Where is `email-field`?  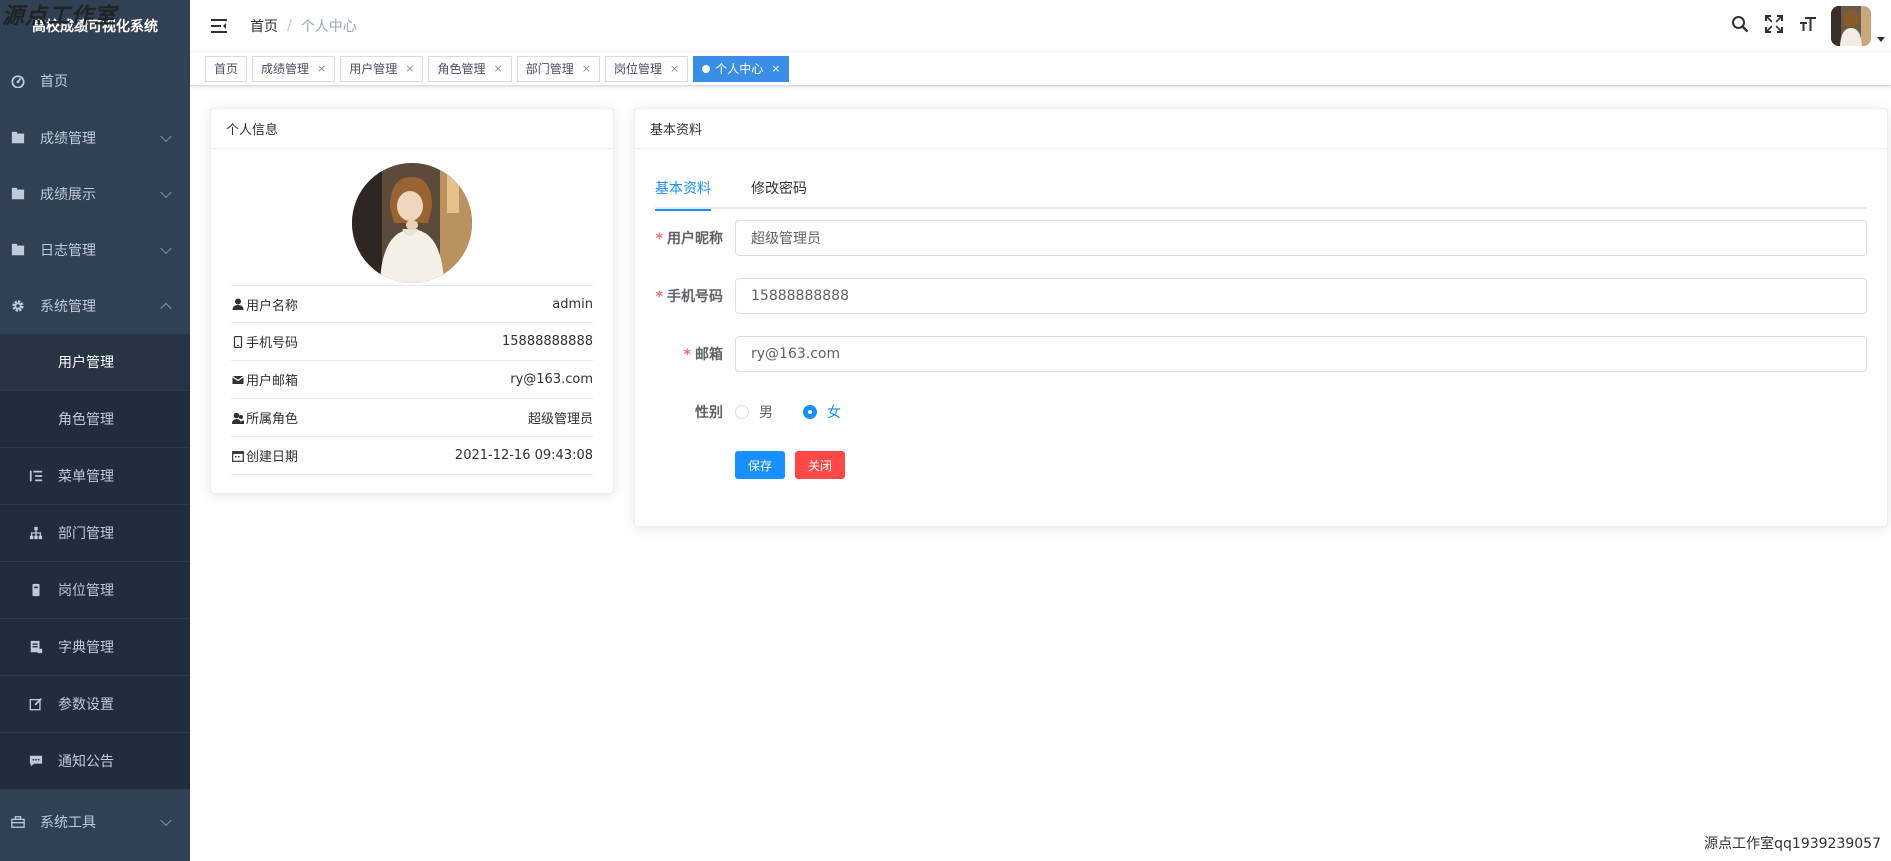 email-field is located at coordinates (1301, 354).